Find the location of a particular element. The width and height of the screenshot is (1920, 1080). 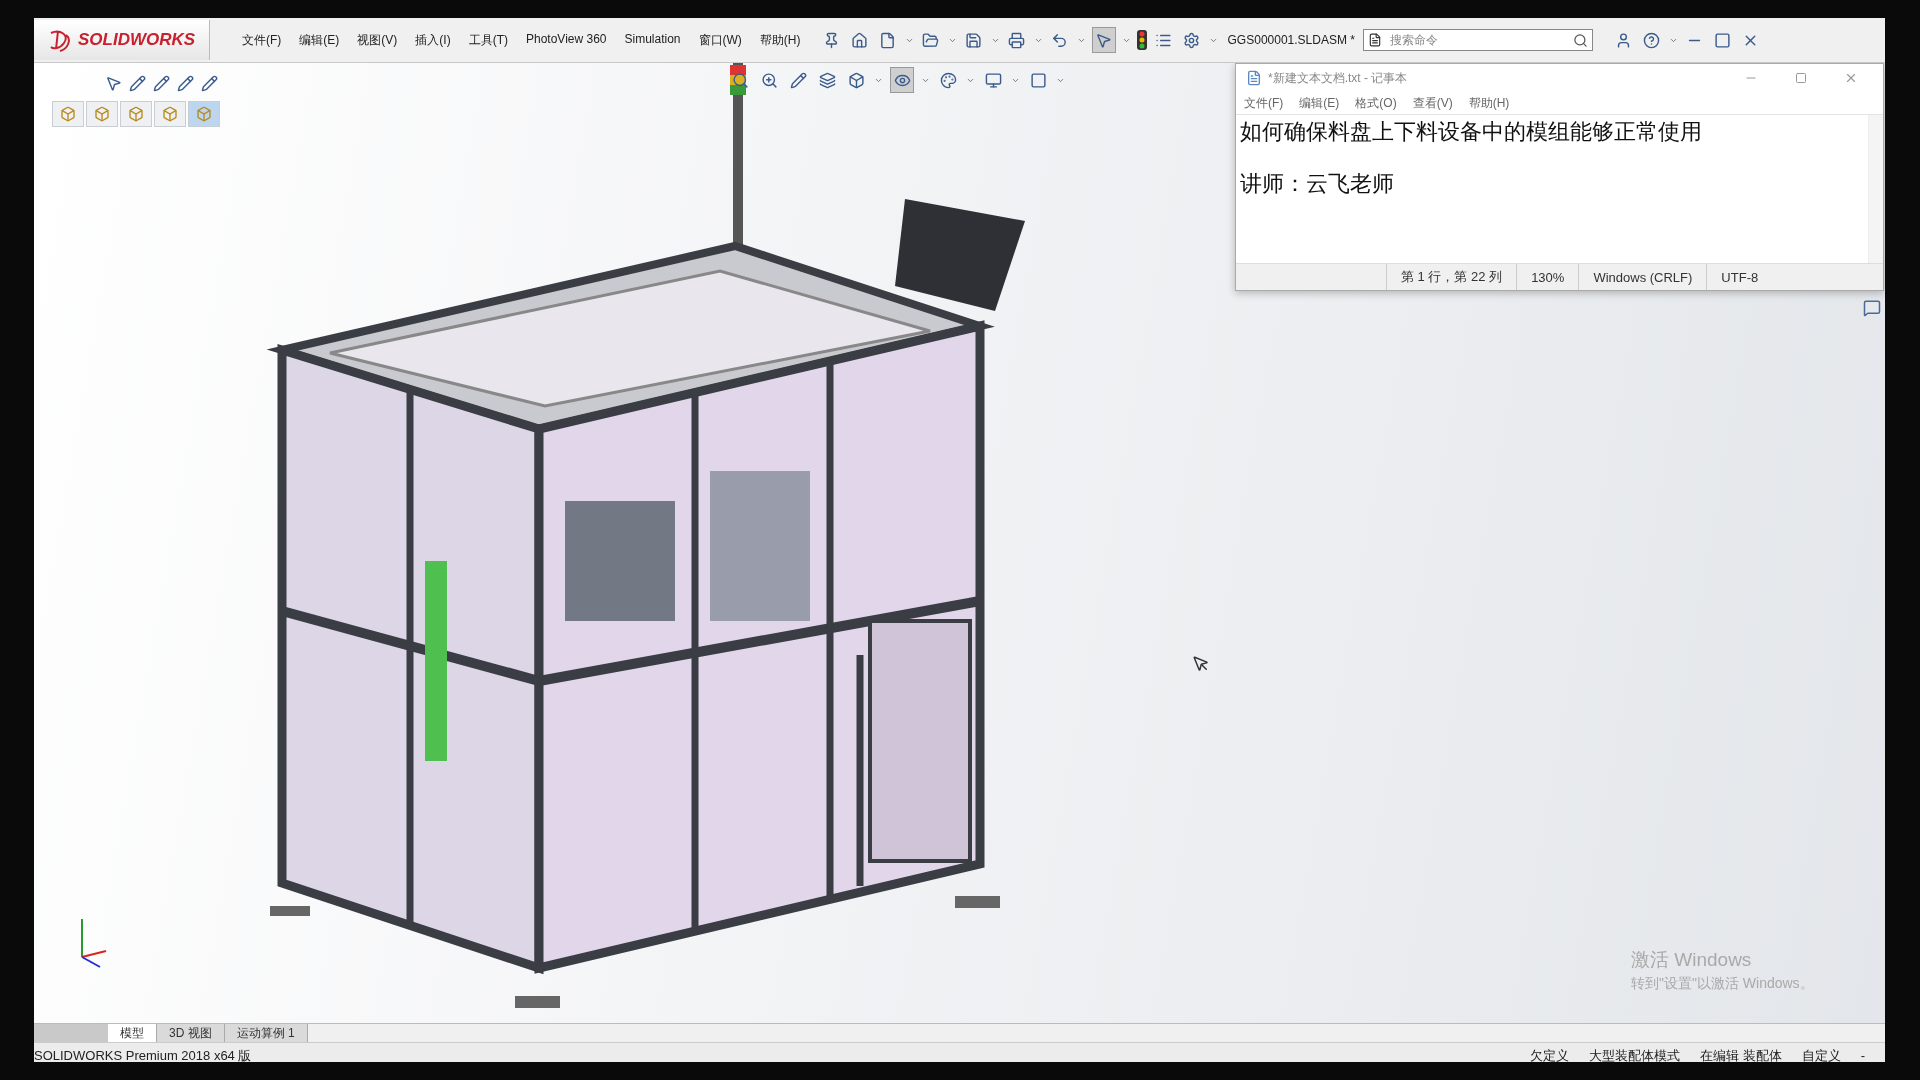

menu-item: 查看(V) is located at coordinates (1432, 103).